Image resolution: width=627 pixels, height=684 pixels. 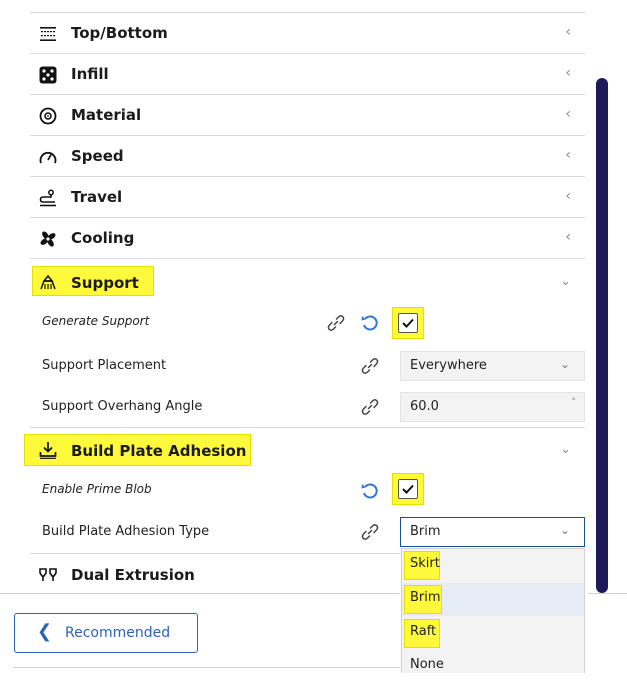 I want to click on build-plate-adhesion-type-select: Brim ⌄, so click(x=492, y=532).